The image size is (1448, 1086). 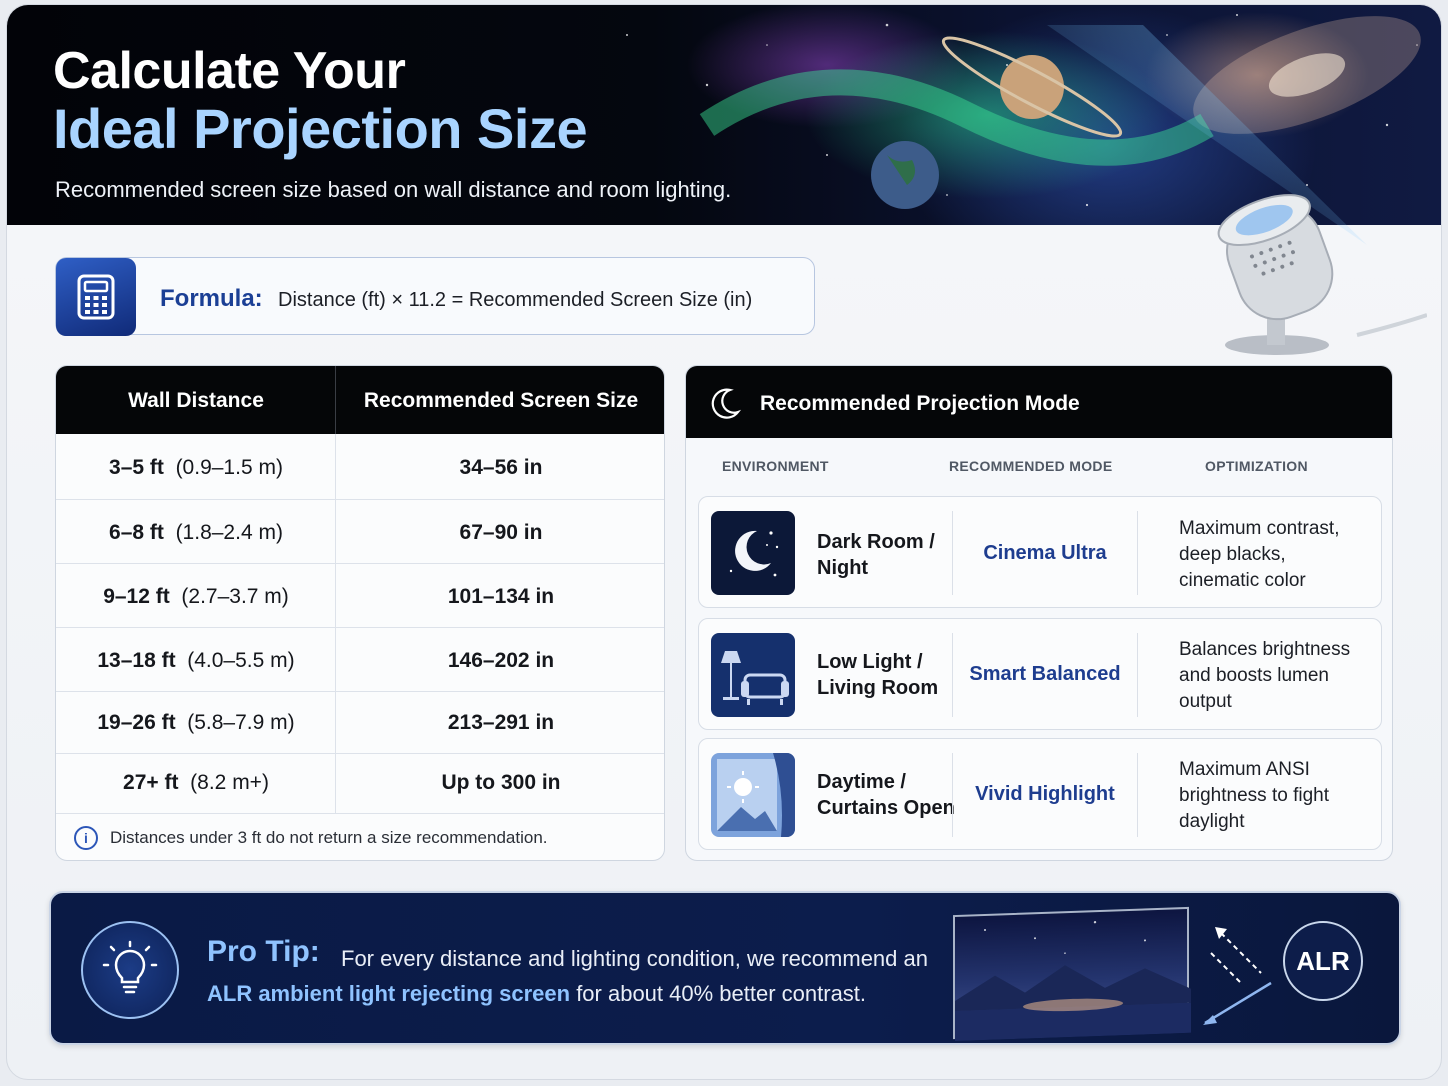 I want to click on environment-line: Daytime /, so click(x=861, y=782).